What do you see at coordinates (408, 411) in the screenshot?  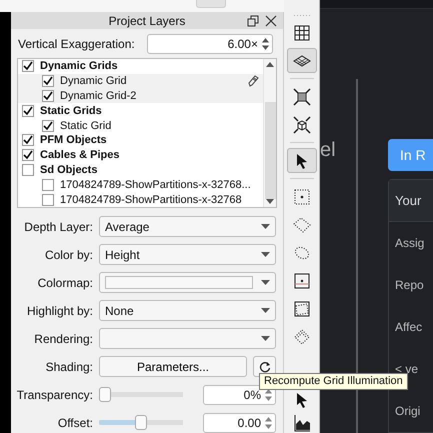 I see `card-row-label: Origi` at bounding box center [408, 411].